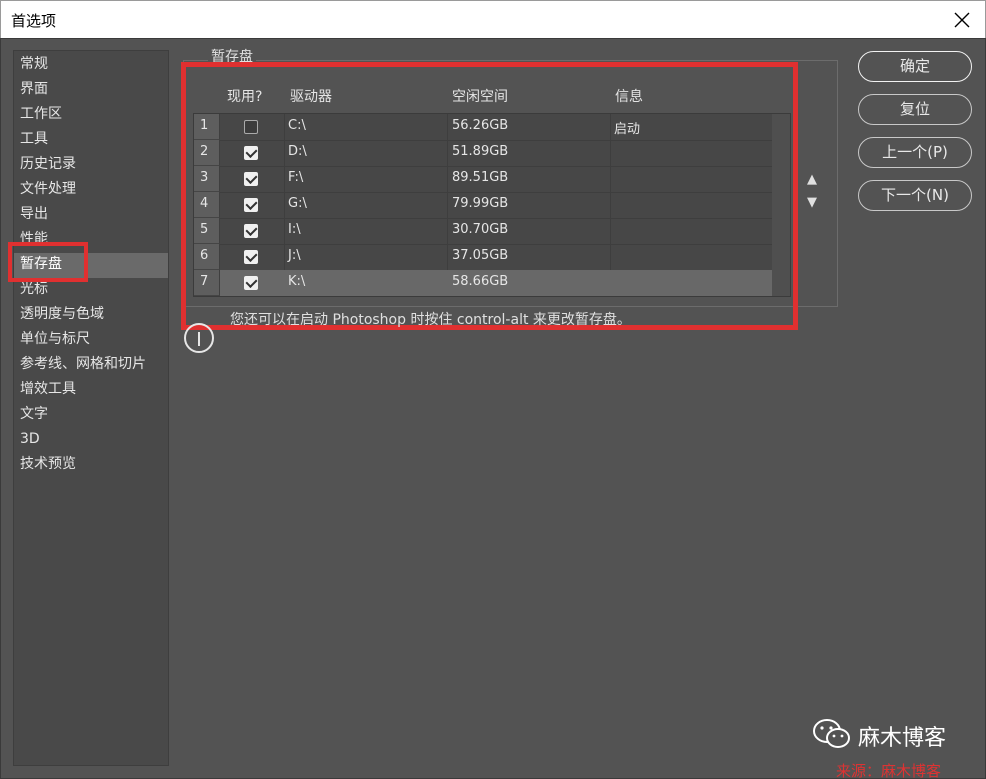  I want to click on sidebar-item-export: 导出, so click(91, 215).